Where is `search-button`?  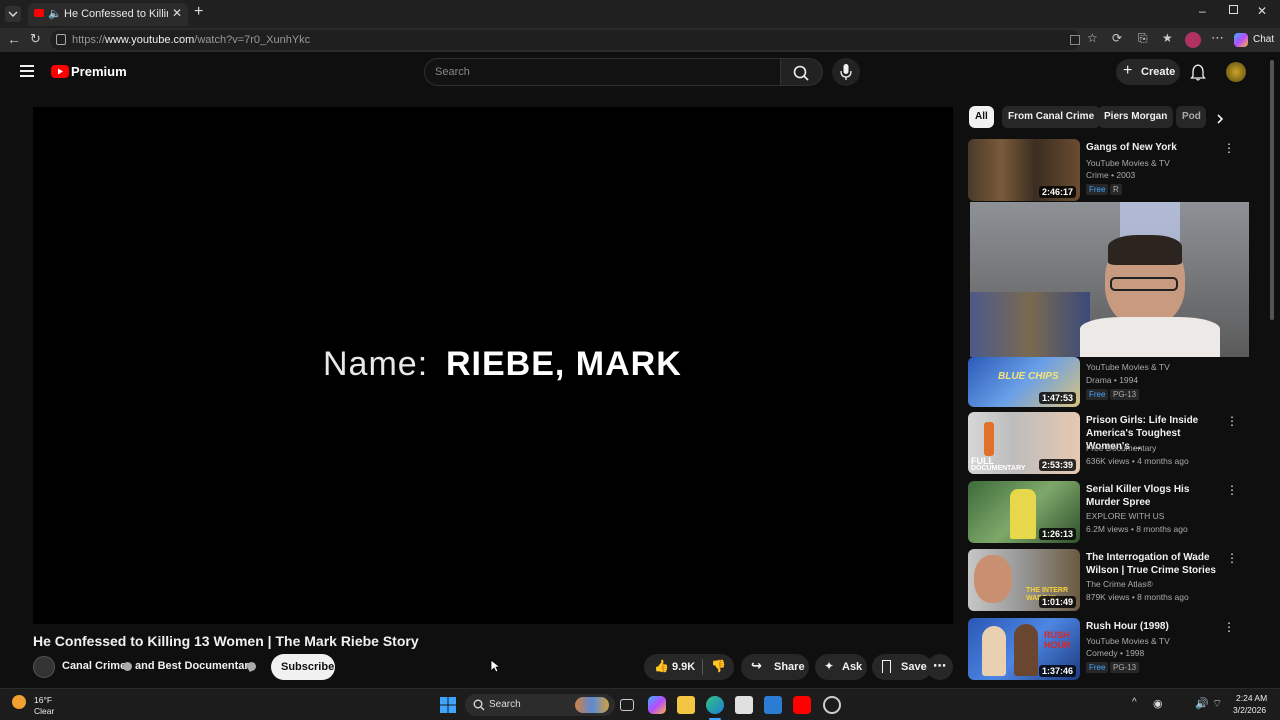
search-button is located at coordinates (802, 72).